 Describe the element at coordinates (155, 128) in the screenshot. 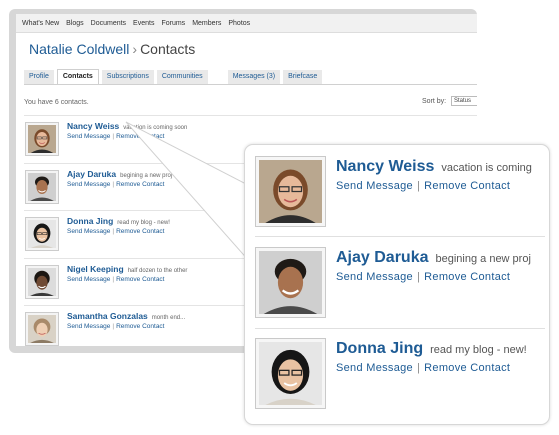

I see `contact-status: vacation is coming soon` at that location.